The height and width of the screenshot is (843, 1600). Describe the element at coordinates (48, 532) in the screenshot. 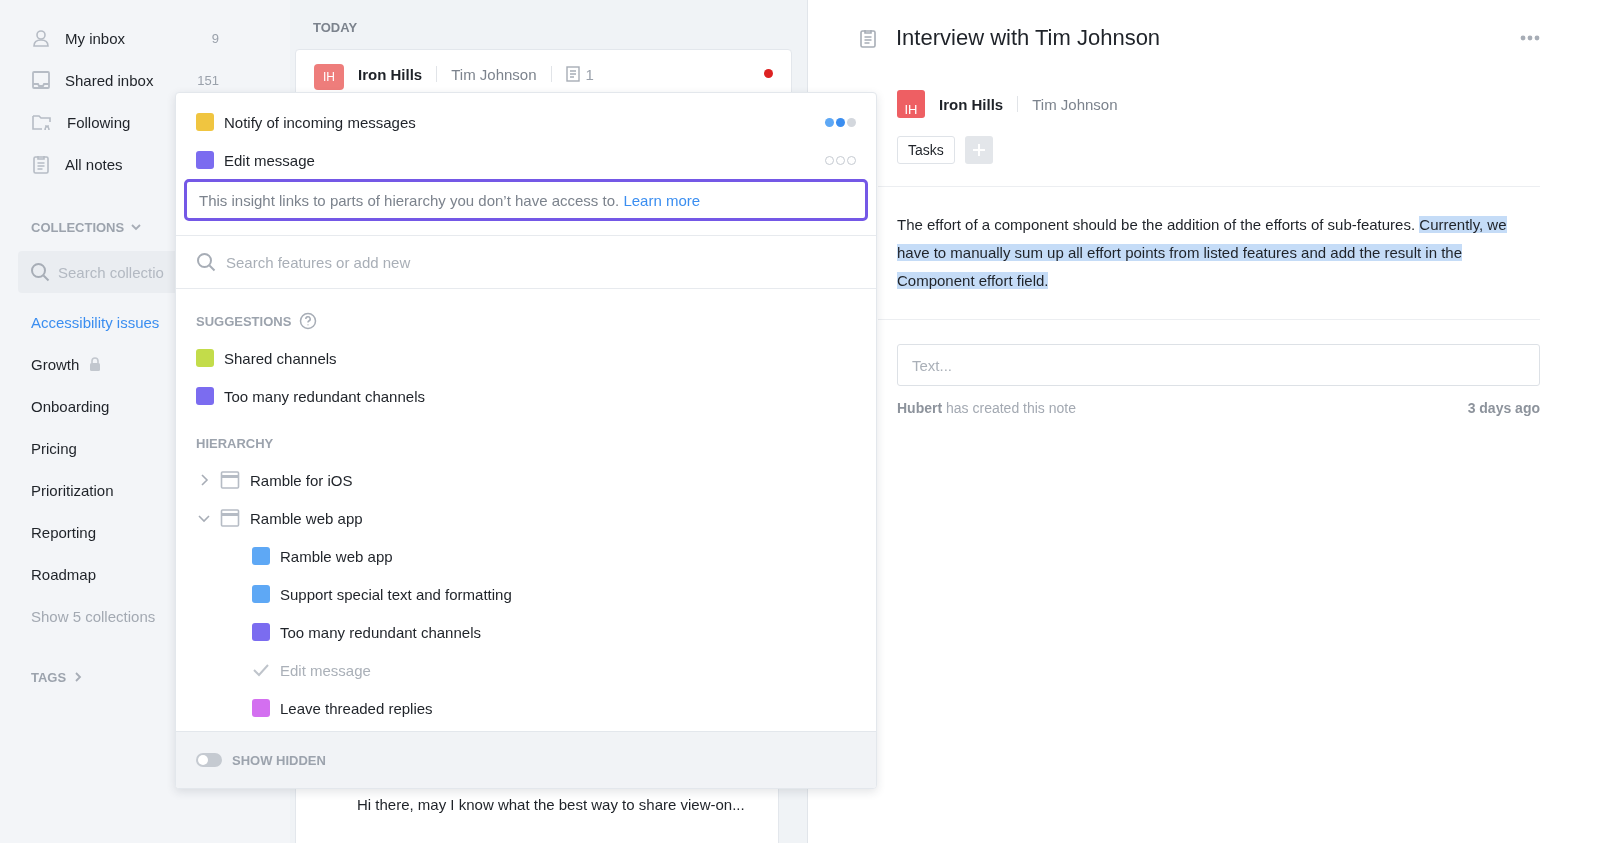

I see `collection-item: Reporting` at that location.